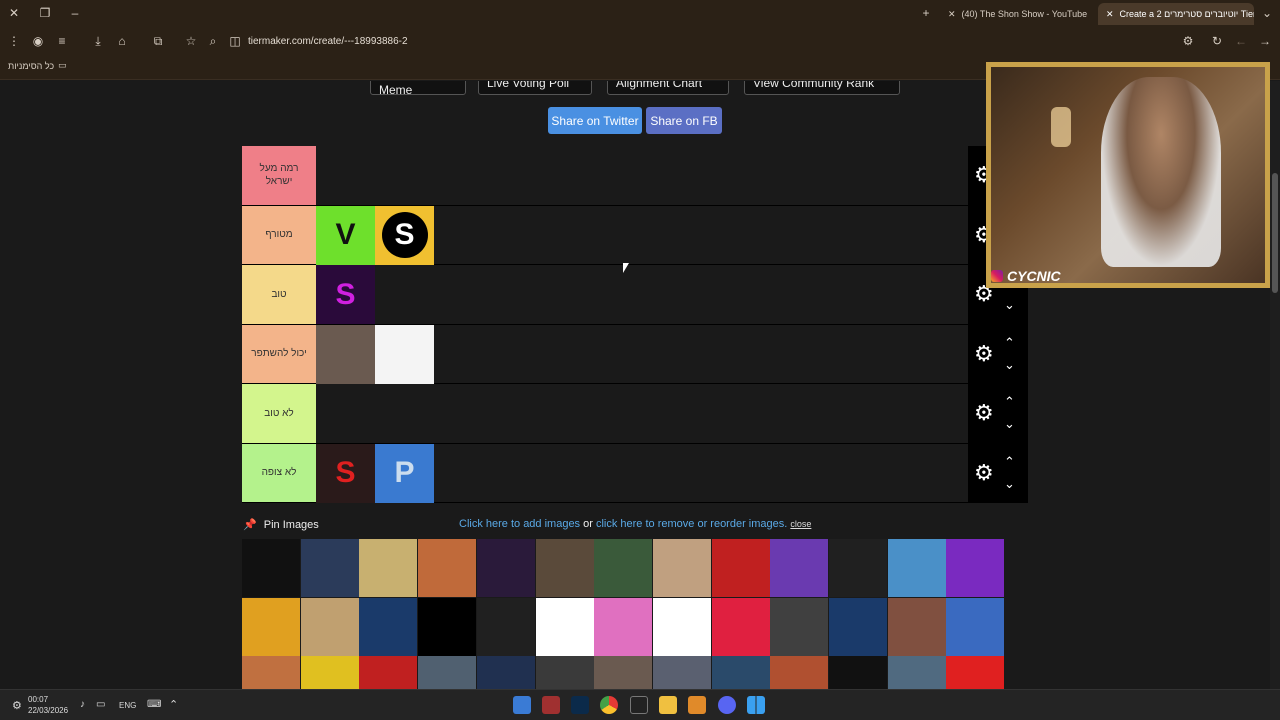 This screenshot has width=1280, height=720. Describe the element at coordinates (684, 120) in the screenshot. I see `share-fb-button: Share on FB` at that location.